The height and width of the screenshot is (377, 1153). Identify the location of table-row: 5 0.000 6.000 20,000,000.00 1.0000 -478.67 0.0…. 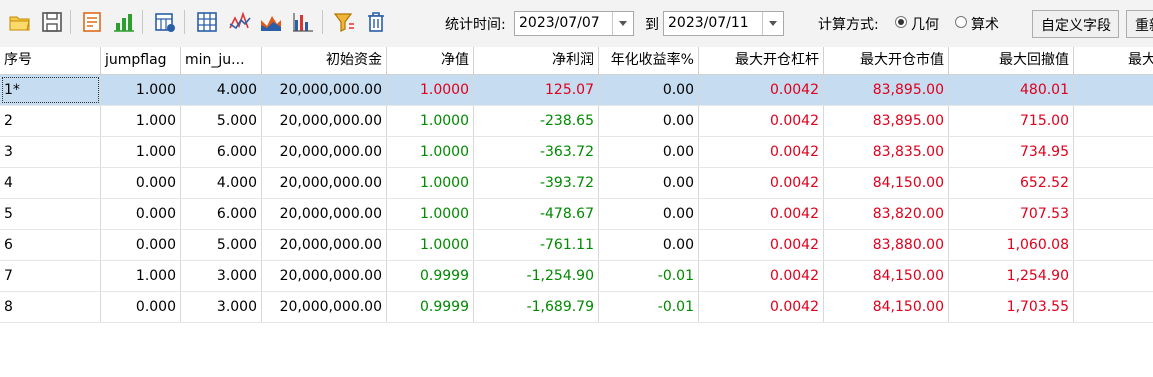
(576, 214).